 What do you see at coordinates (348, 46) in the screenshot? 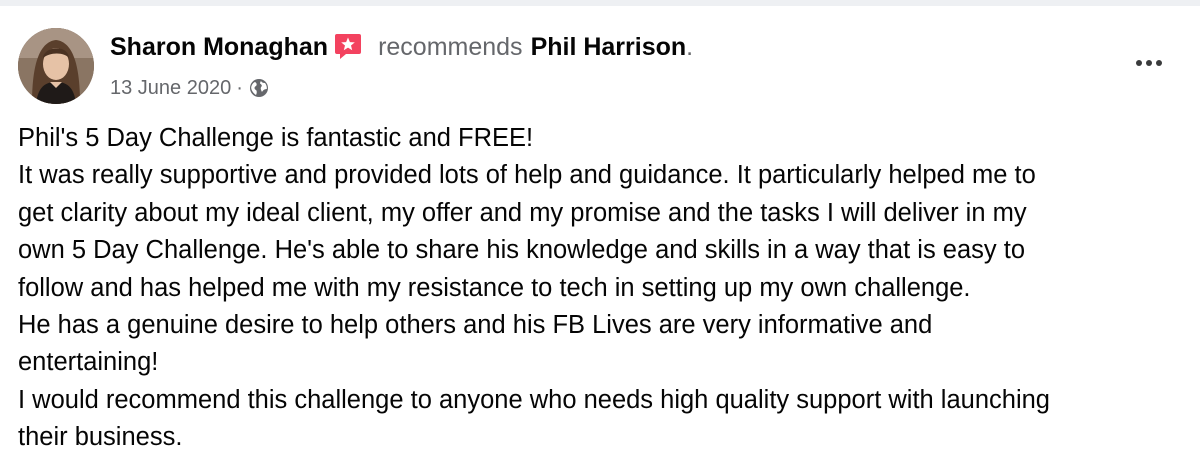
I see `recommendation-star-icon` at bounding box center [348, 46].